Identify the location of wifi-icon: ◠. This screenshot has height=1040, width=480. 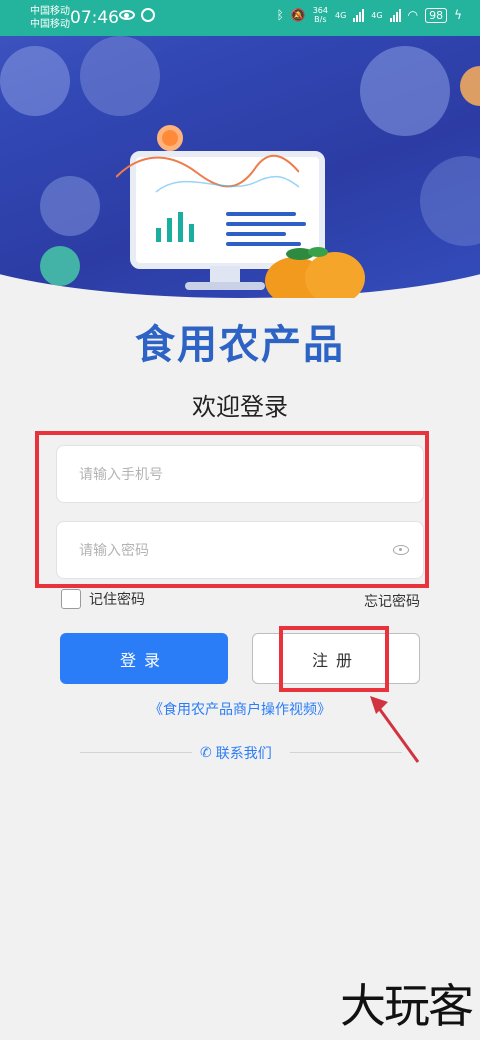
(413, 15).